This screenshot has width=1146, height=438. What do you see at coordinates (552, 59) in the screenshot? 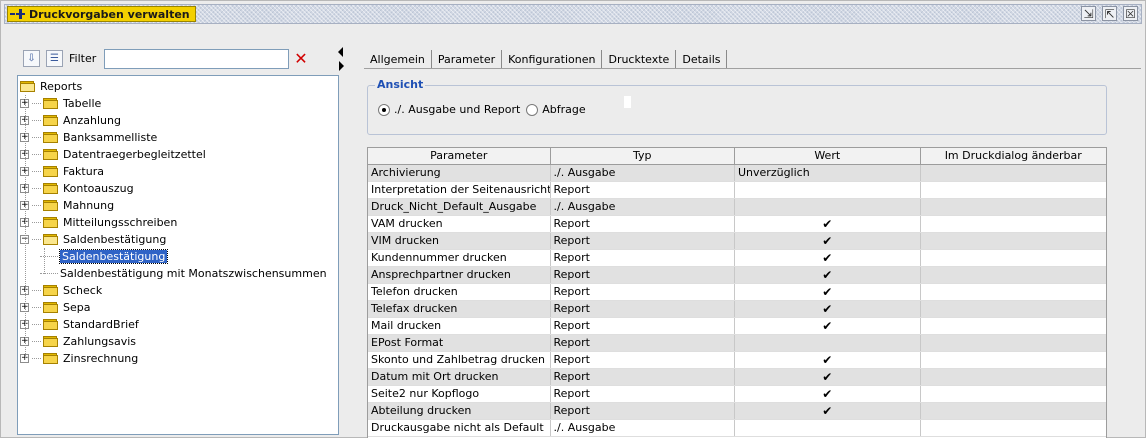
I see `tab-konfigurationen: Konfigurationen` at bounding box center [552, 59].